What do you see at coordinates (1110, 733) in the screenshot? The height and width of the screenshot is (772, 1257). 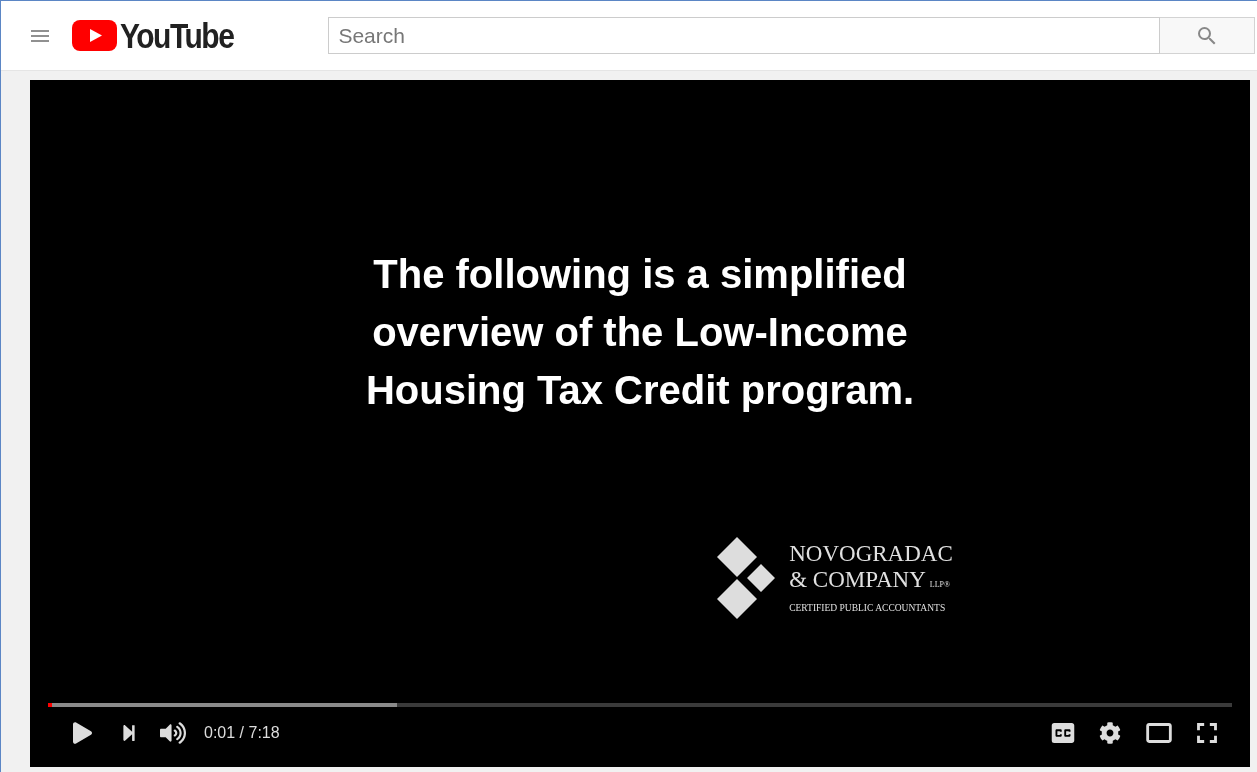 I see `gear-icon` at bounding box center [1110, 733].